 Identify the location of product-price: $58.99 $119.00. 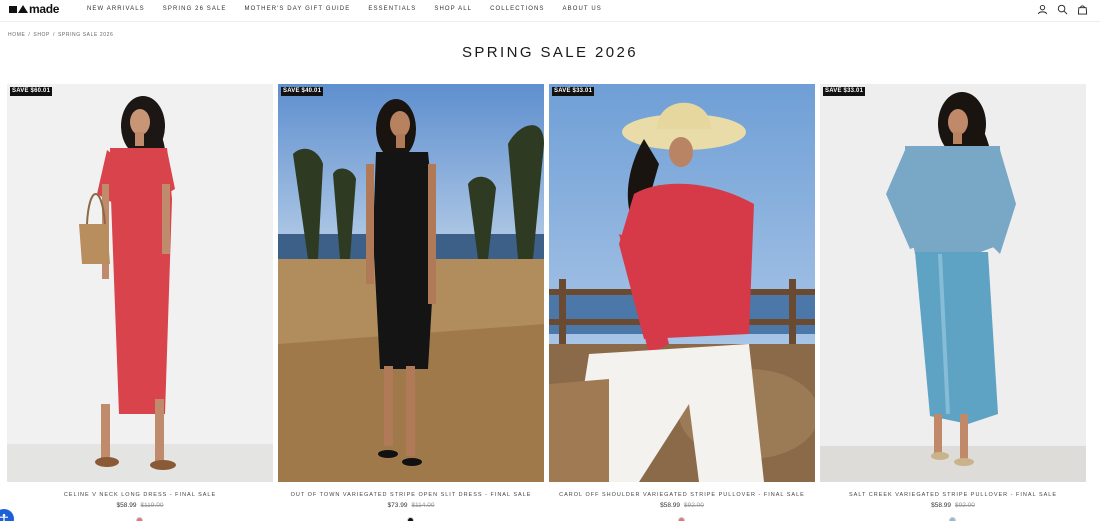
(140, 506).